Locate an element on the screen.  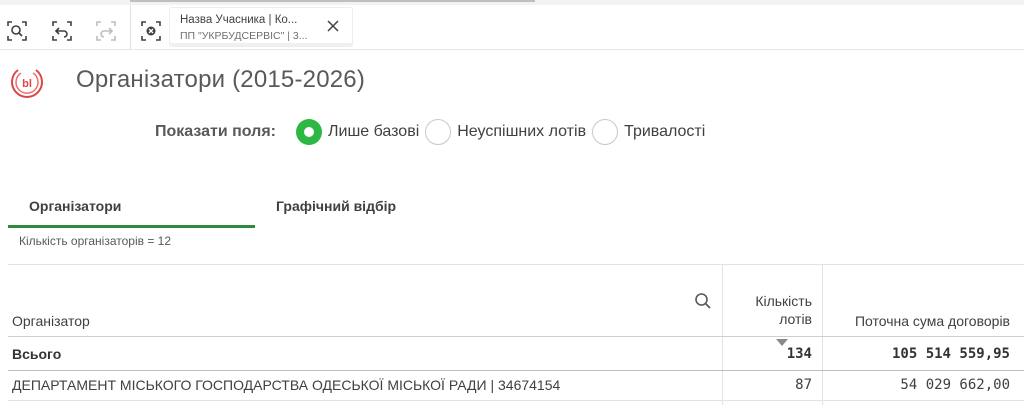
total-lots: 134 is located at coordinates (799, 354).